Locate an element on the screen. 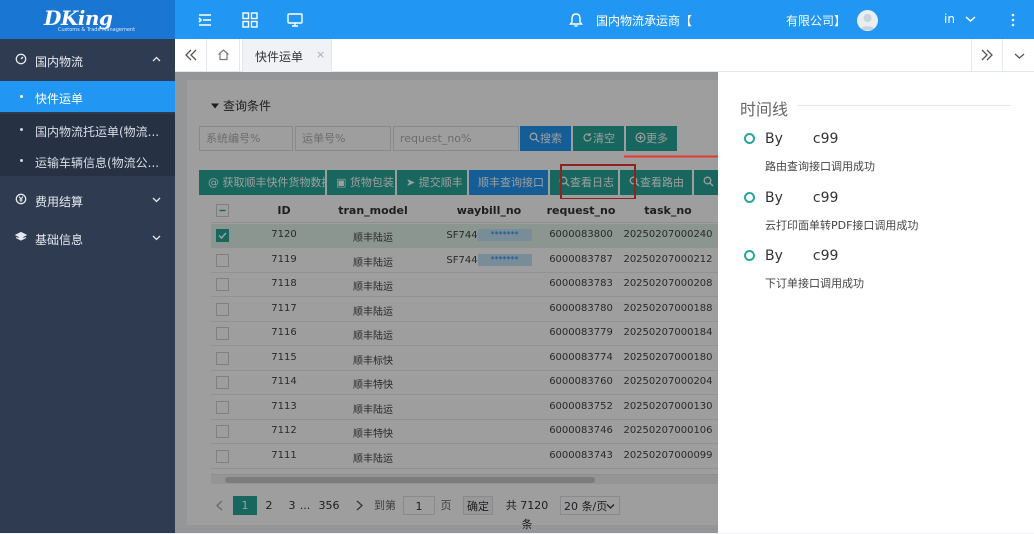 This screenshot has height=534, width=1034. avatar is located at coordinates (867, 20).